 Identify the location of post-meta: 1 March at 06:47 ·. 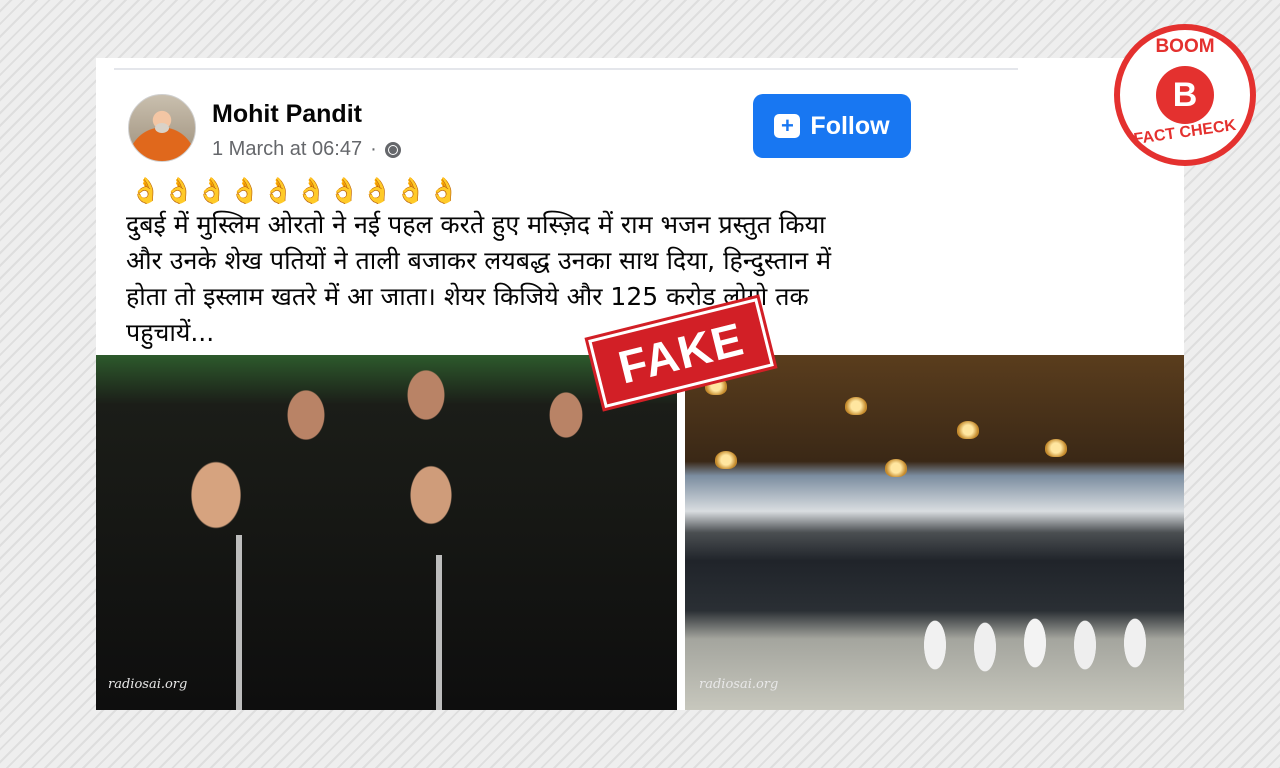
(306, 149).